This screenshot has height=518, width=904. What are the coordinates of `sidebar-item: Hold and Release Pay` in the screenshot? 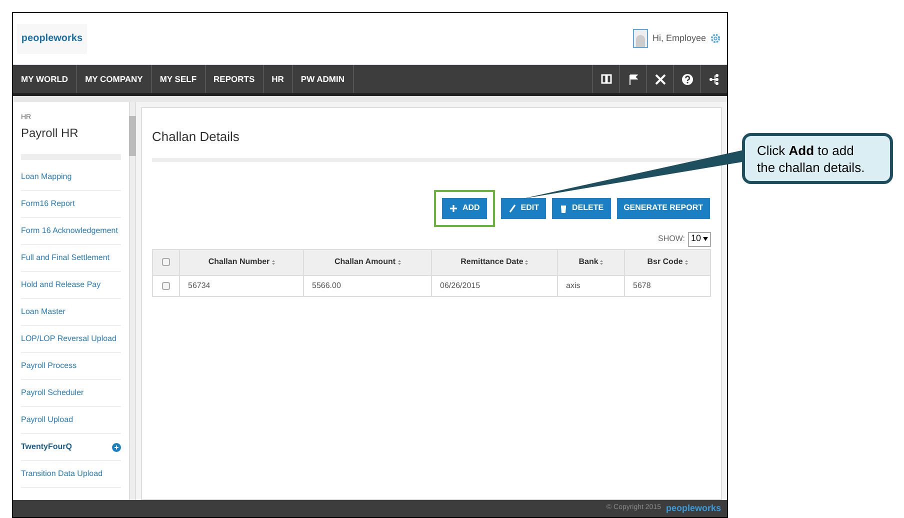 It's located at (61, 285).